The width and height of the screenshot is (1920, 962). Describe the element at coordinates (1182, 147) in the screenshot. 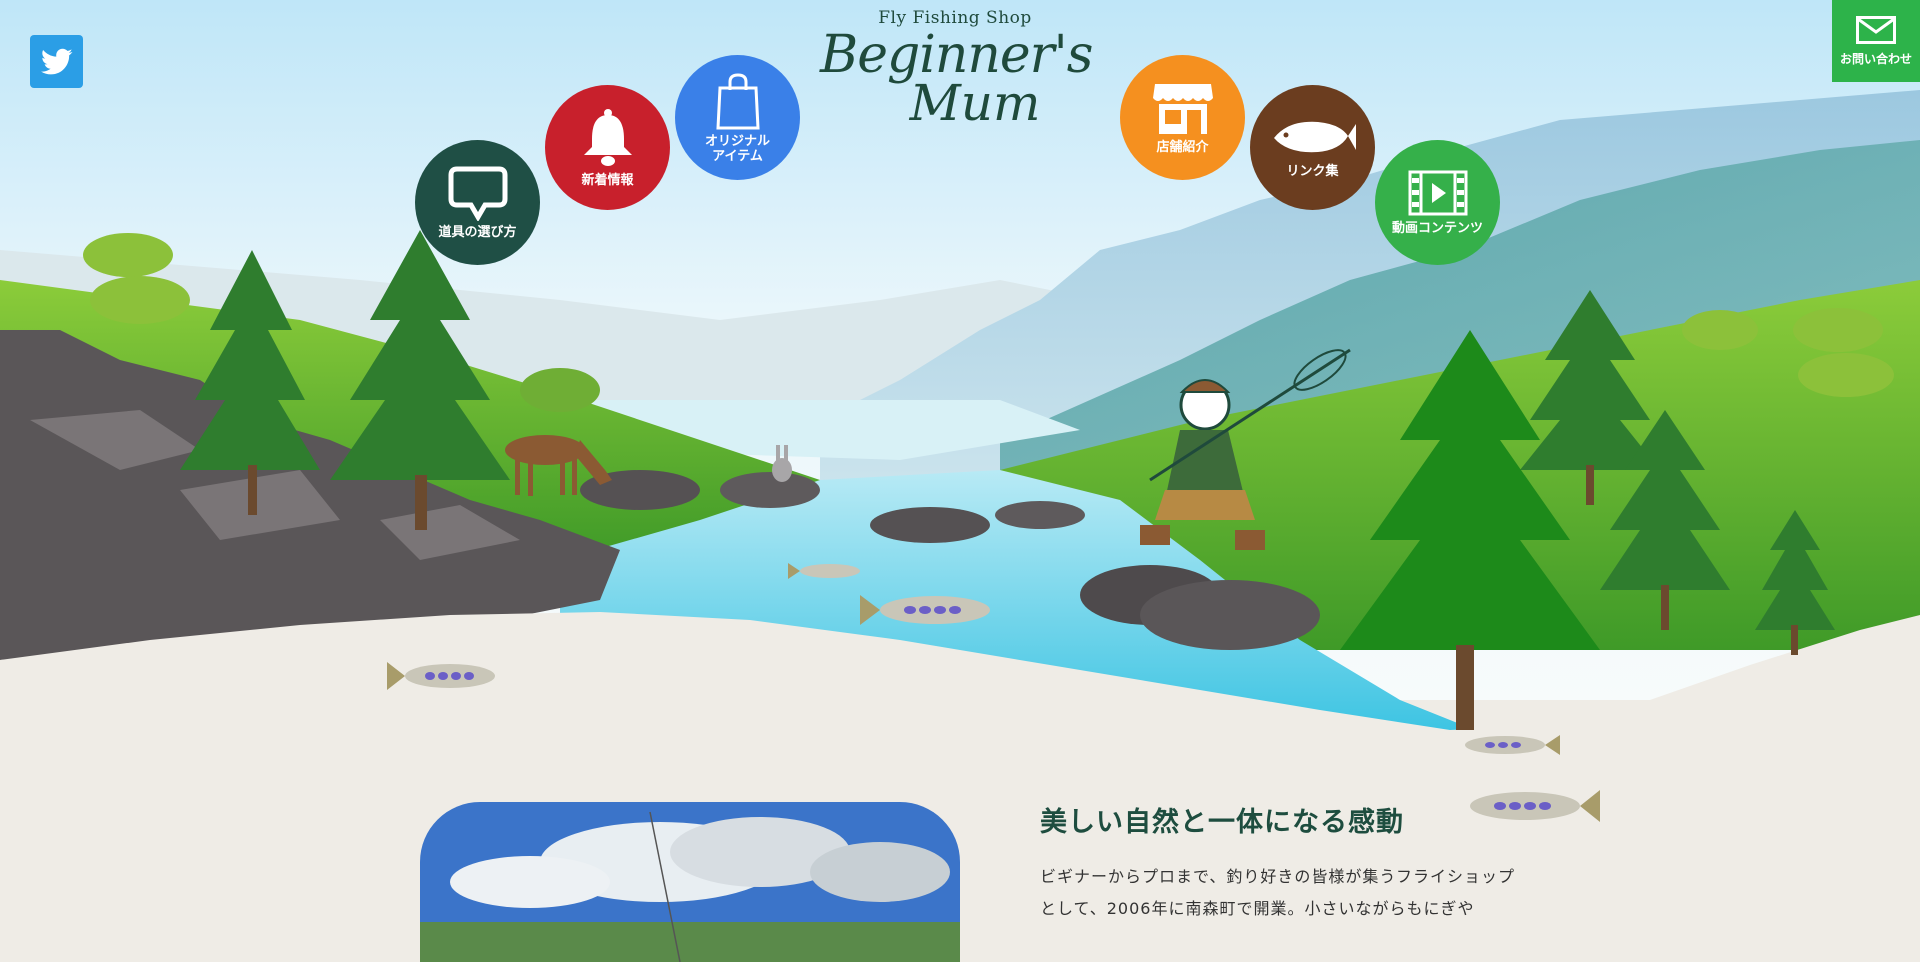

I see `nav-shop-info-label: 店舗紹介` at that location.